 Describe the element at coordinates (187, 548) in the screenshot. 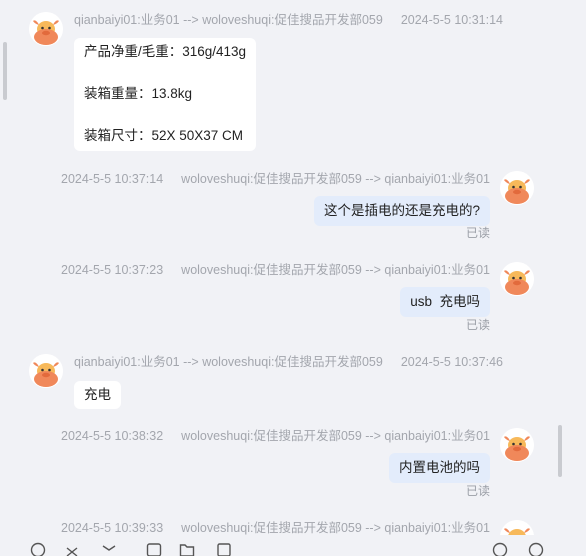

I see `document-icon` at that location.